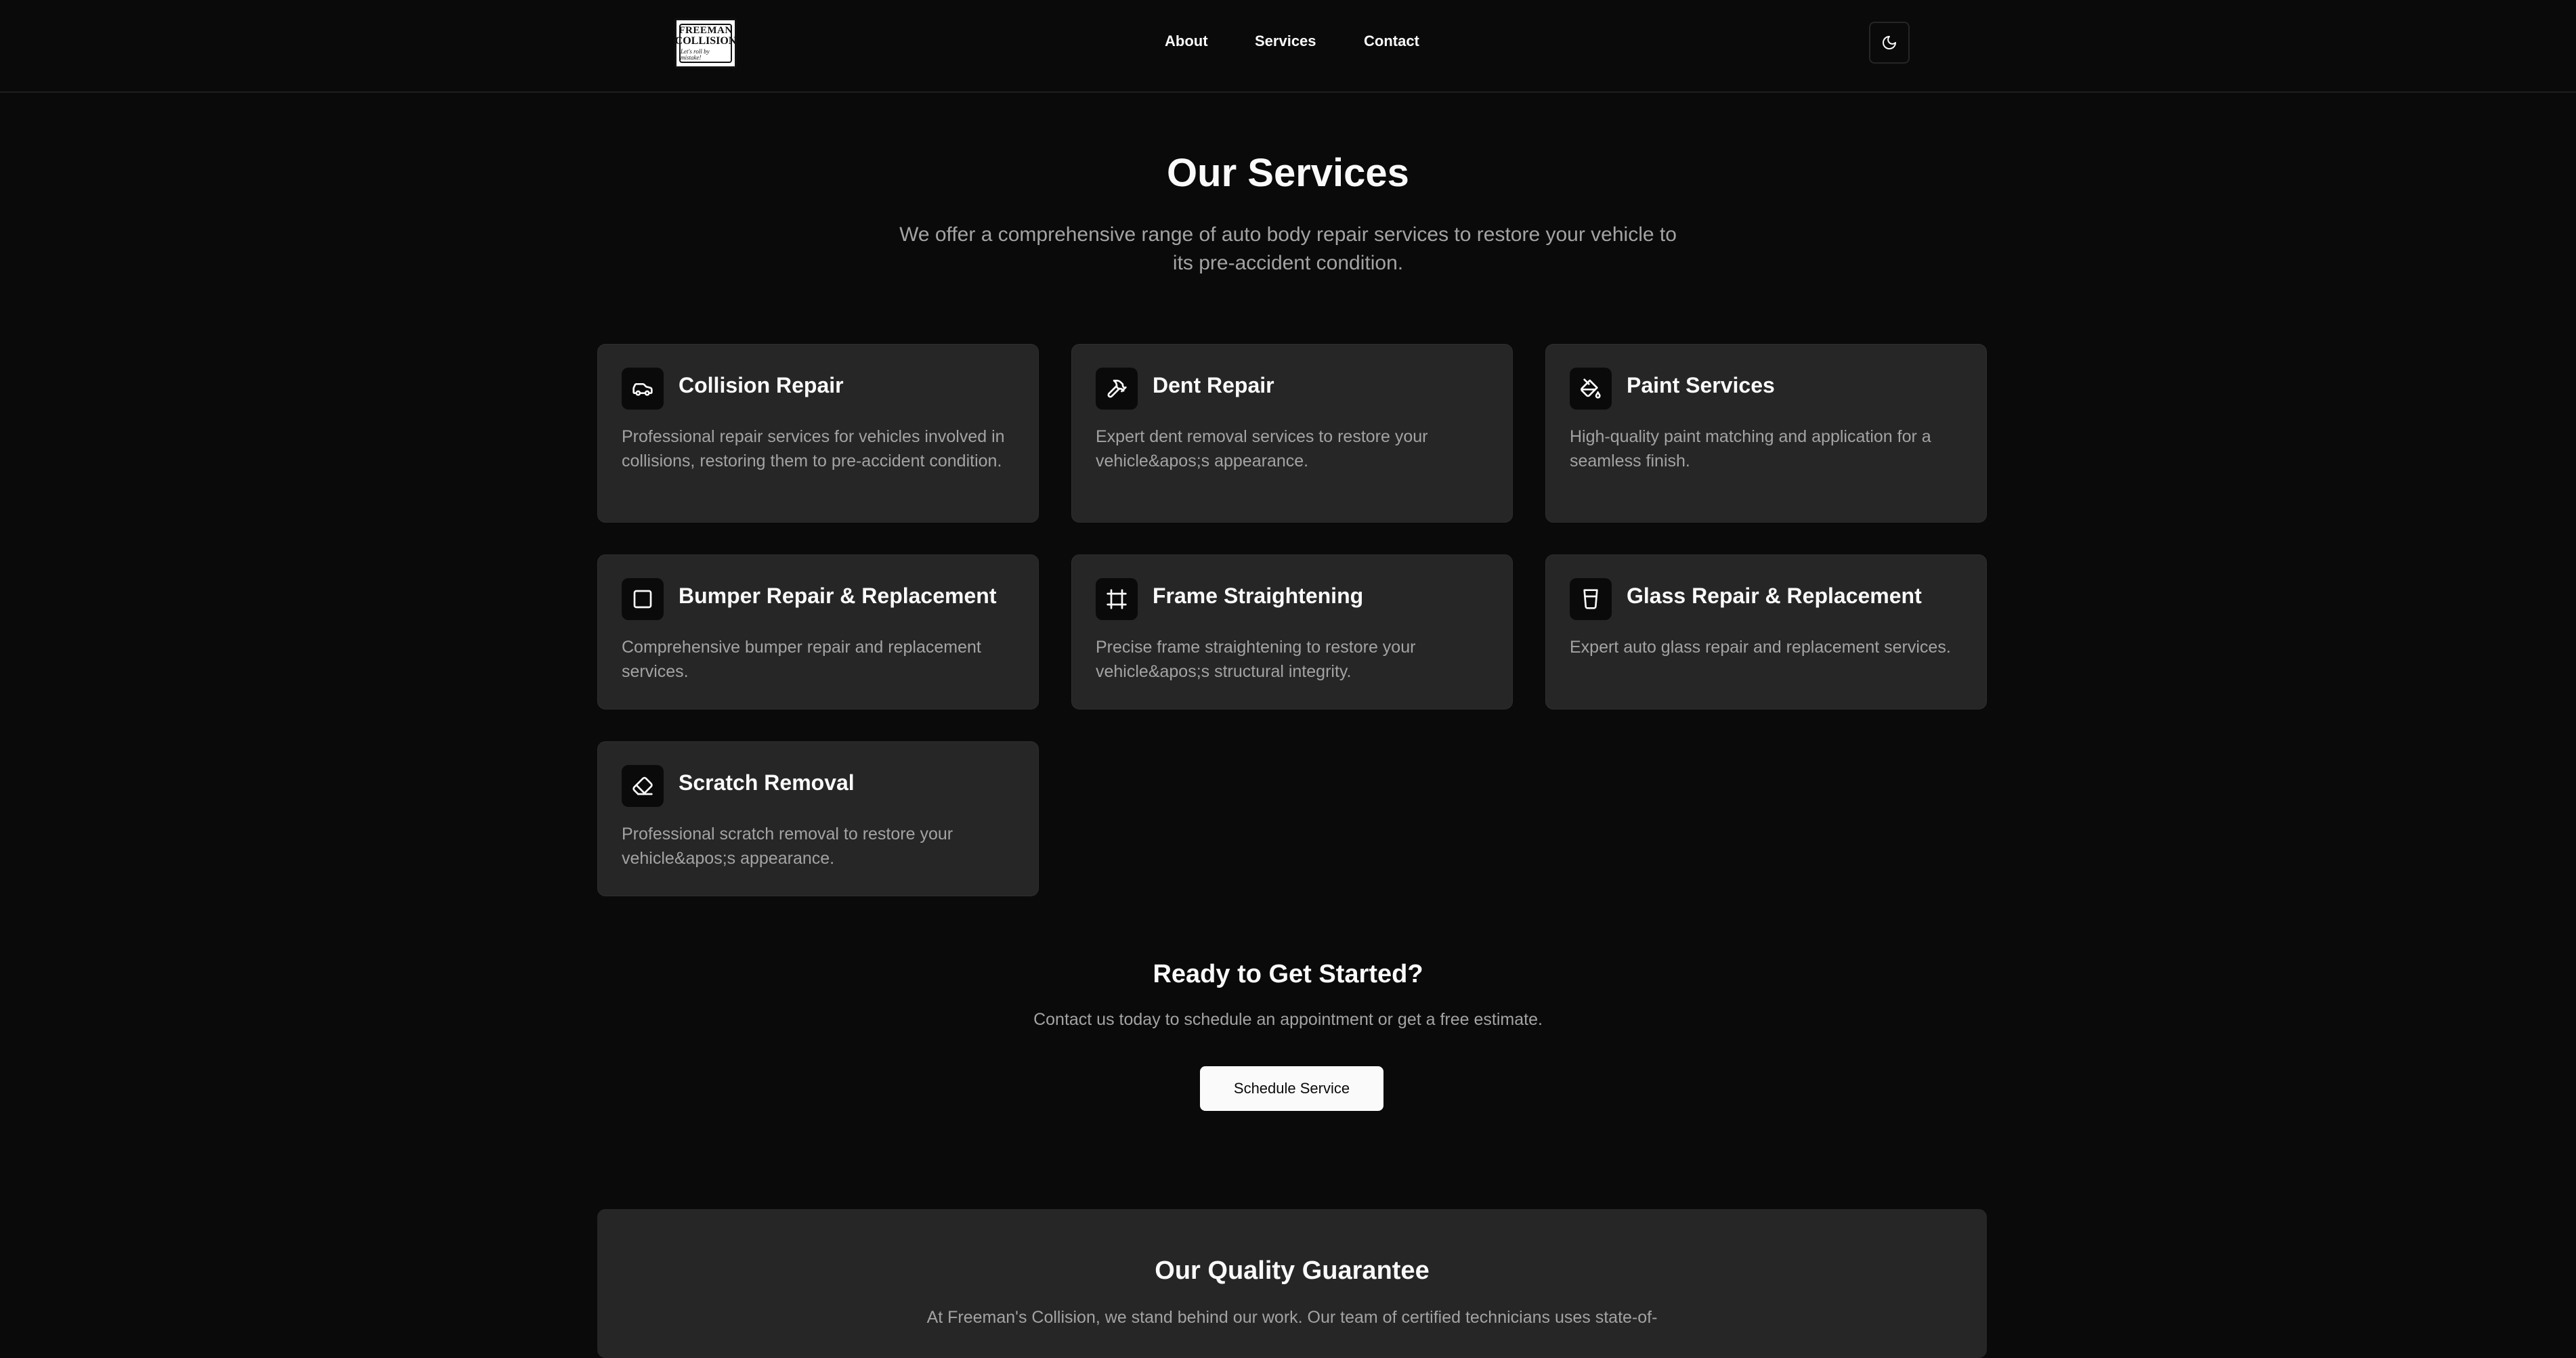 This screenshot has height=1358, width=2576. I want to click on hammer-icon, so click(1117, 389).